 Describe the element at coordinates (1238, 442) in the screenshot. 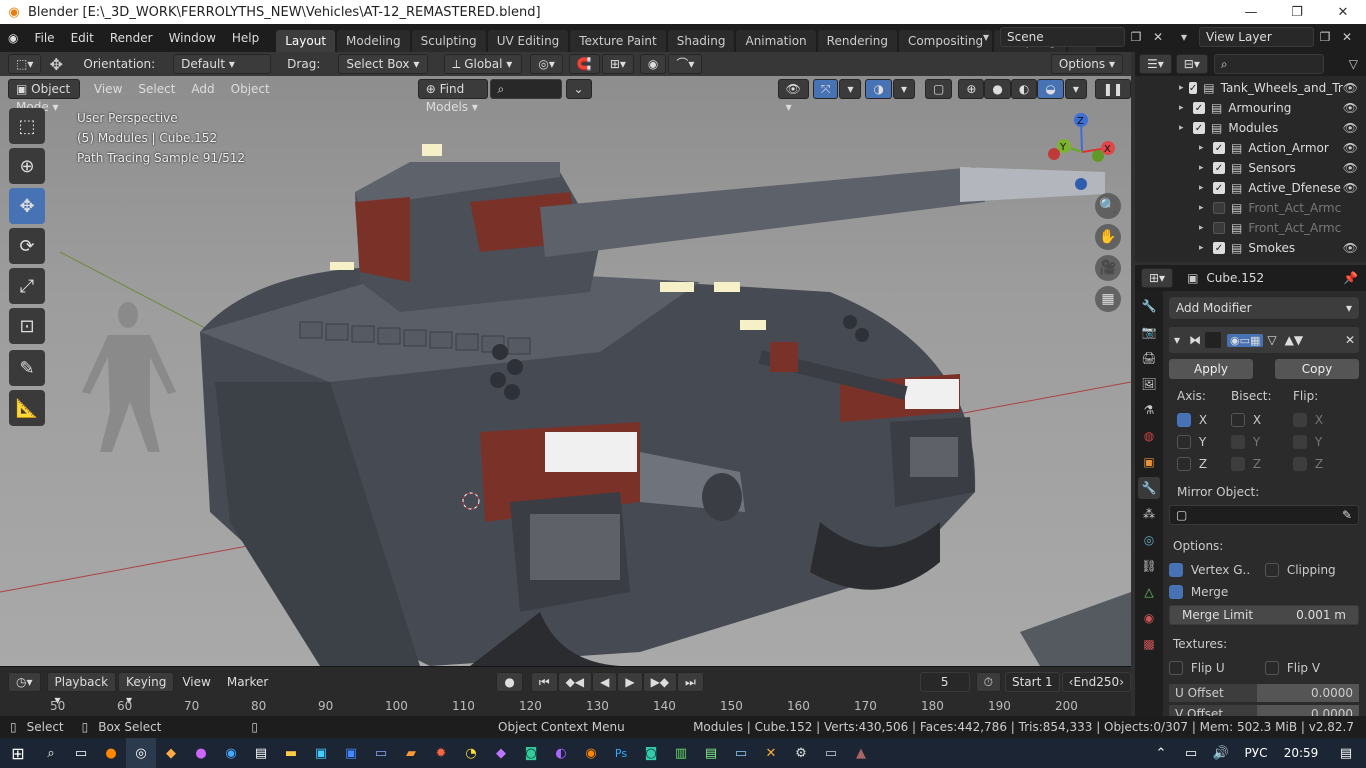

I see `bisect-y-checkbox` at that location.